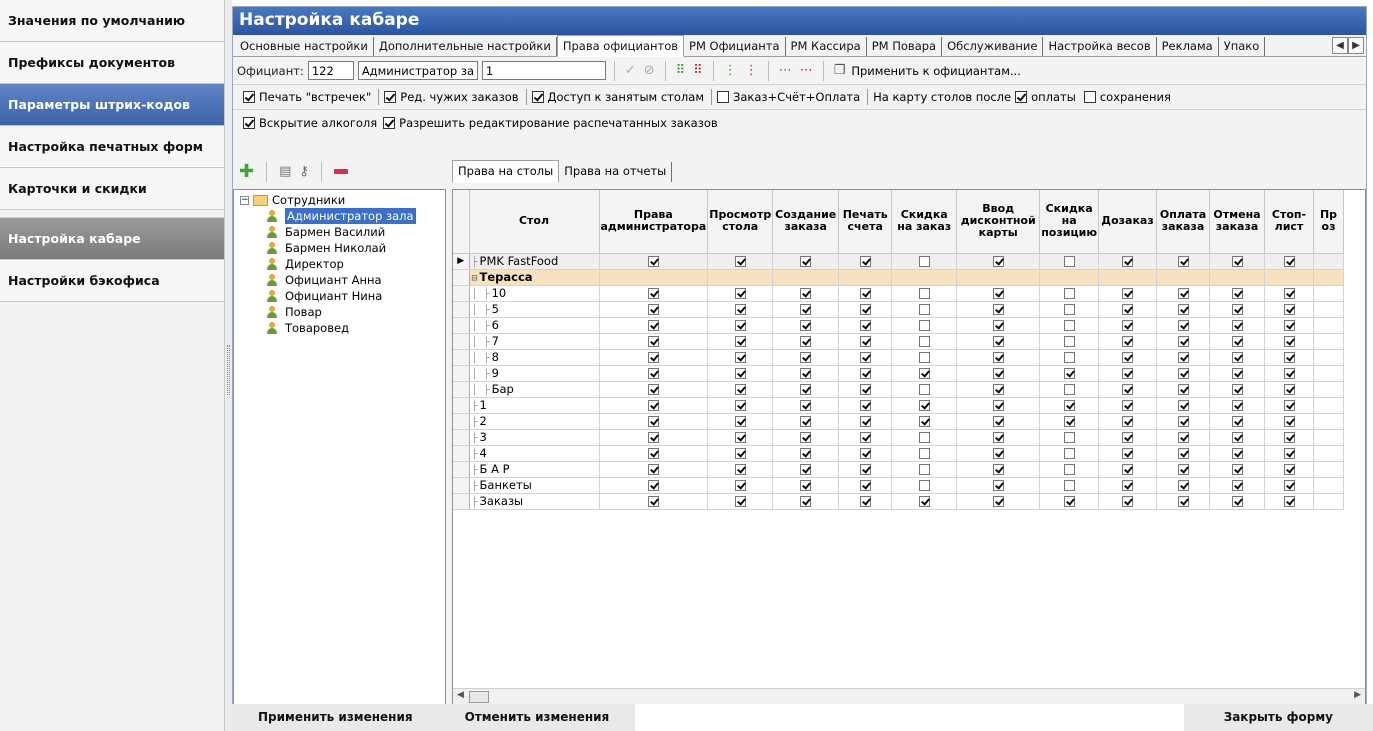  I want to click on waiter-extra-field, so click(543, 70).